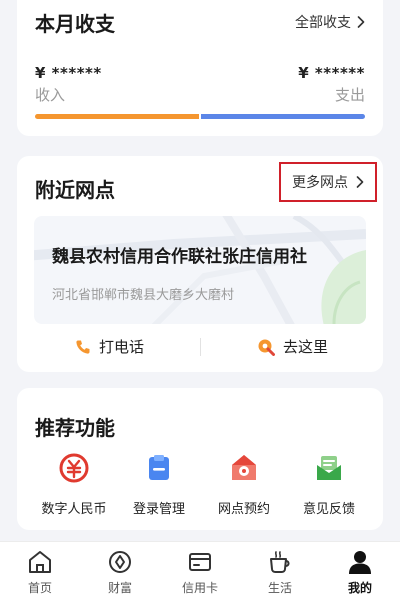 This screenshot has height=601, width=400. I want to click on tab-home: 首页, so click(40, 572).